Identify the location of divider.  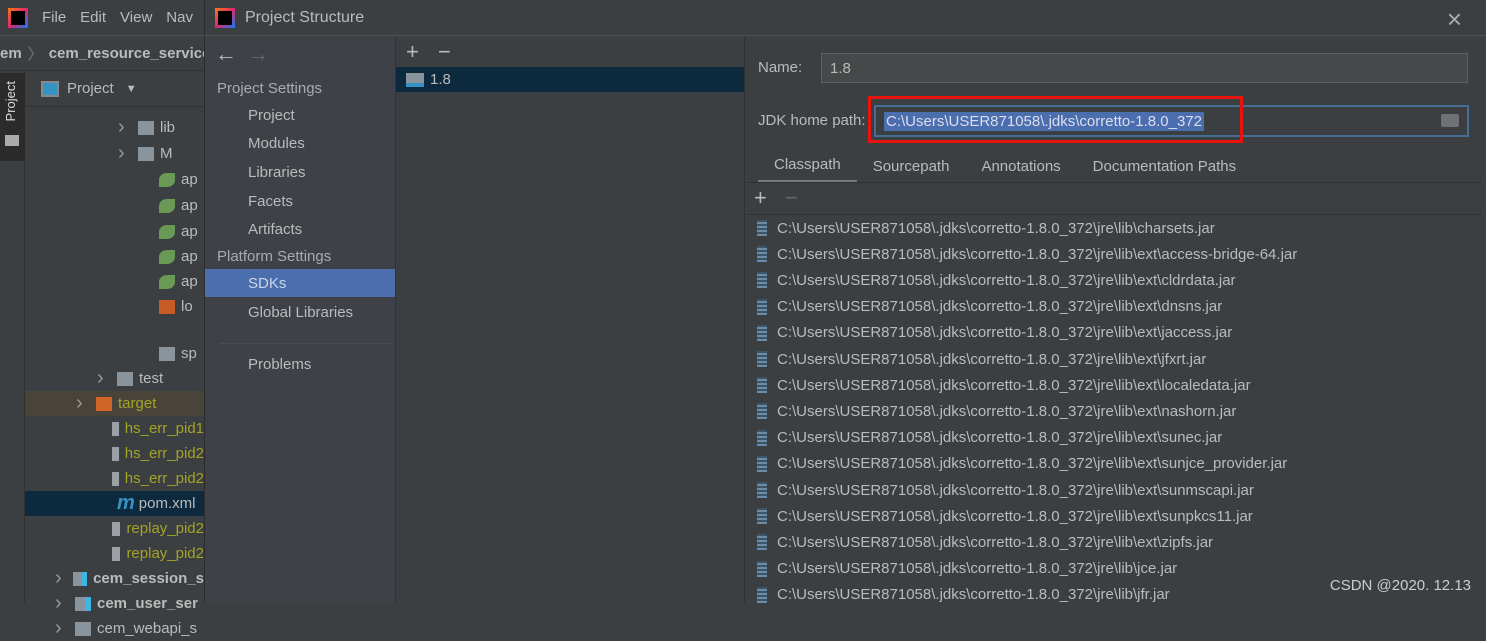
(1113, 182).